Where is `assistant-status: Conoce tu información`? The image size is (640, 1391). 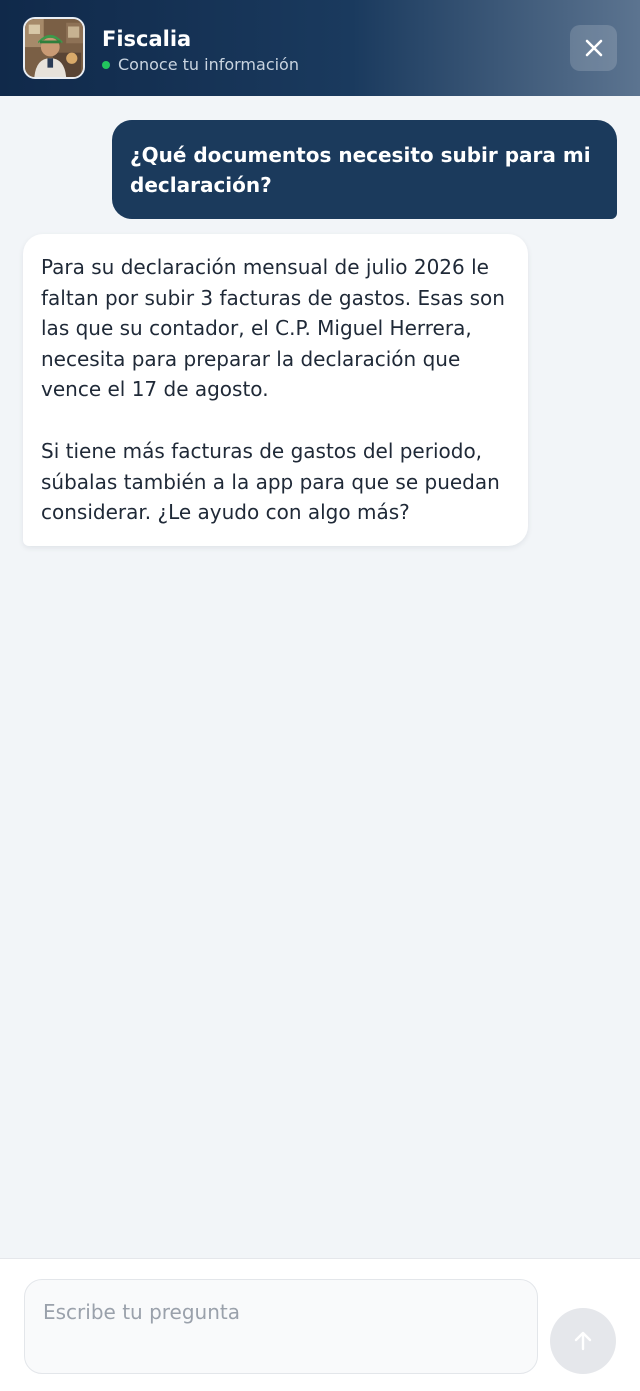 assistant-status: Conoce tu información is located at coordinates (200, 65).